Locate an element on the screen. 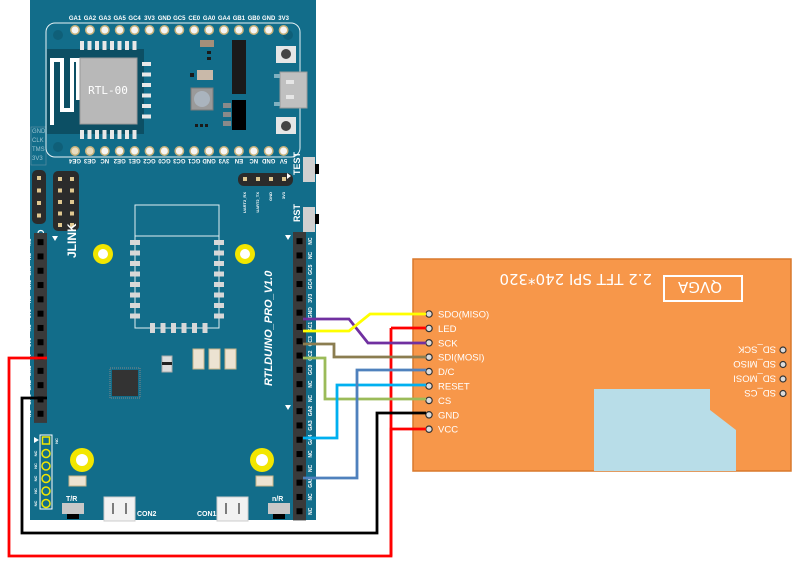 The width and height of the screenshot is (799, 566). module-bottom-pin-label: GND is located at coordinates (209, 160).